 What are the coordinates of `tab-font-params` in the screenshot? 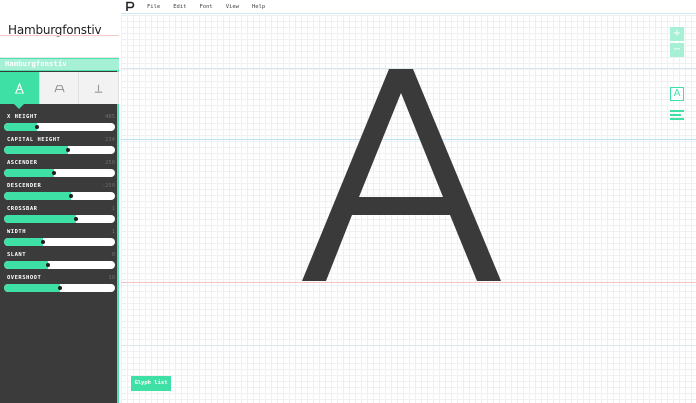 It's located at (59, 88).